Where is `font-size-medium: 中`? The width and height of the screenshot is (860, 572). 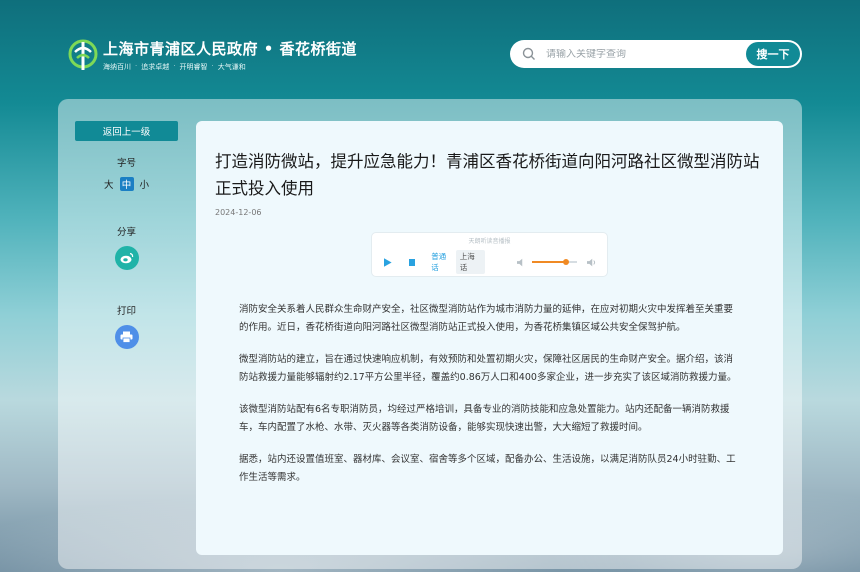
font-size-medium: 中 is located at coordinates (126, 184).